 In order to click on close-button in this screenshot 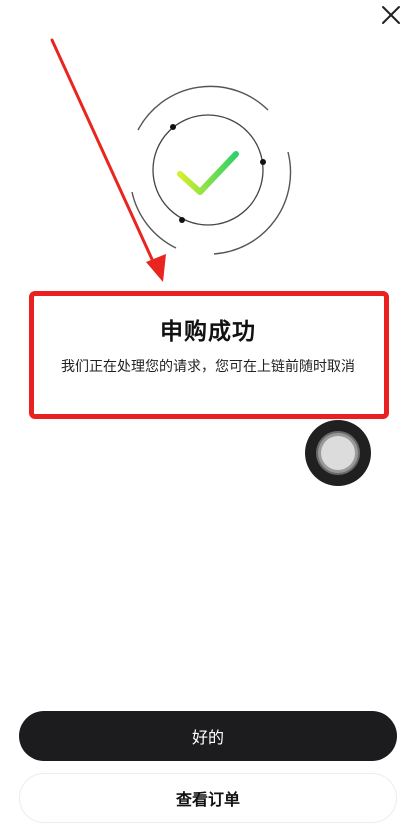, I will do `click(391, 15)`.